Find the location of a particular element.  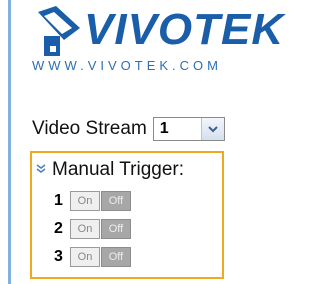

manual-trigger-header: Manual Trigger: is located at coordinates (110, 170).